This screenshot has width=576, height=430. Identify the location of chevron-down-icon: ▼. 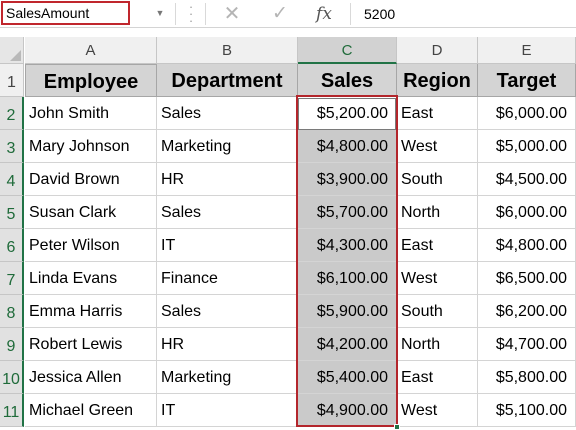
(160, 13).